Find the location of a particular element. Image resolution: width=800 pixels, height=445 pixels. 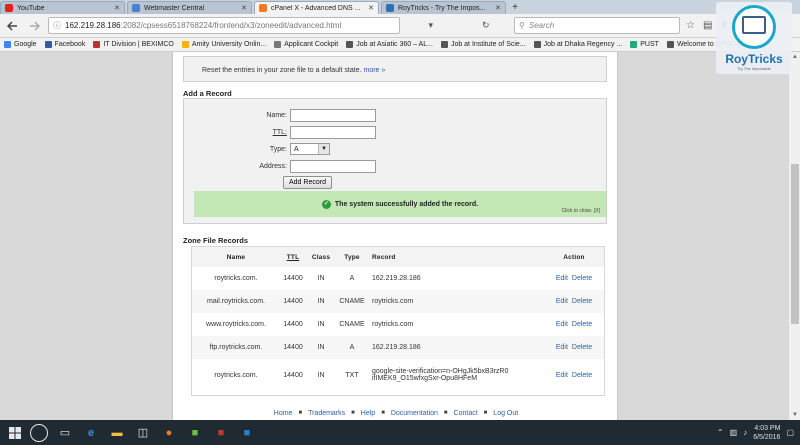

cell-action: Edit Delete is located at coordinates (574, 324).